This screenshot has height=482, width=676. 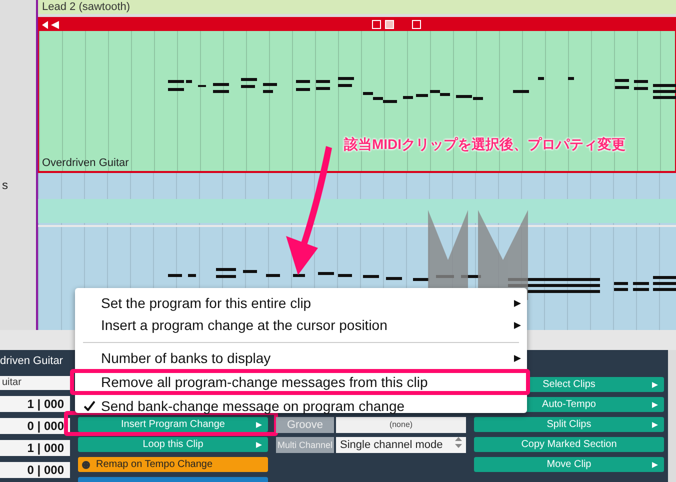 What do you see at coordinates (357, 24) in the screenshot?
I see `clip-header` at bounding box center [357, 24].